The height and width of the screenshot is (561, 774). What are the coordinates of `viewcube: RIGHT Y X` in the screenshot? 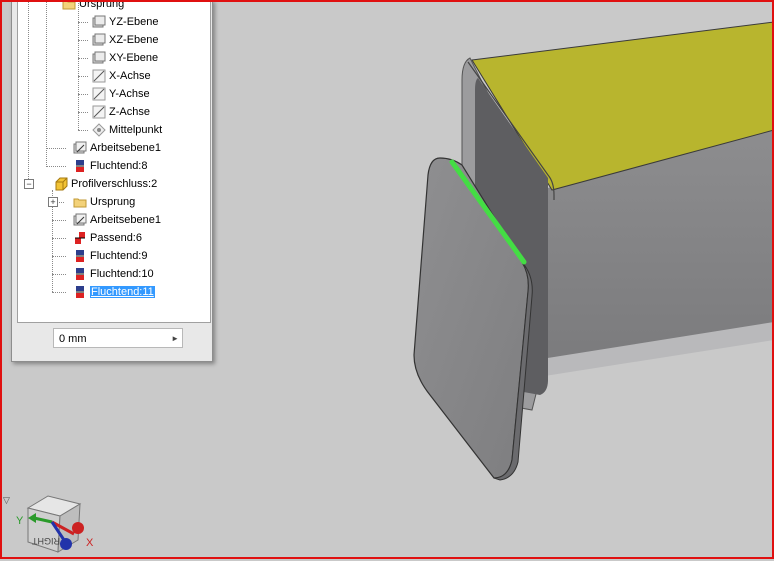 It's located at (57, 525).